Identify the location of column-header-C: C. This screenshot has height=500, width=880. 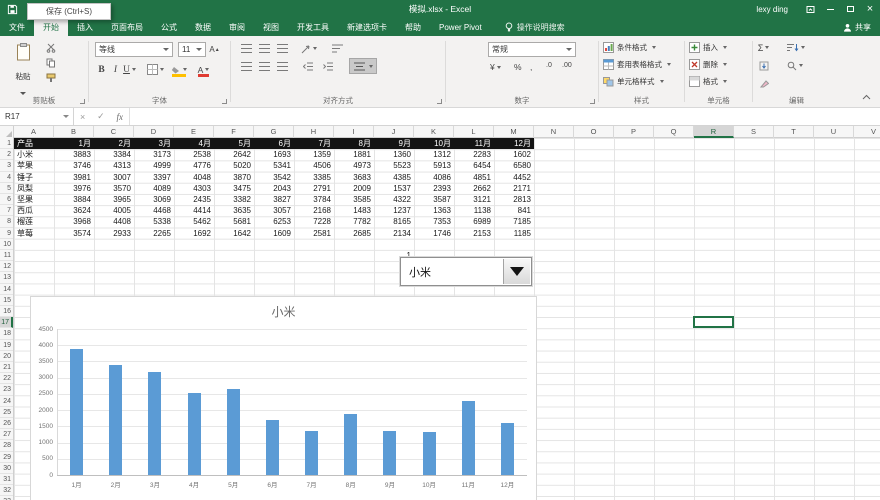
(114, 132).